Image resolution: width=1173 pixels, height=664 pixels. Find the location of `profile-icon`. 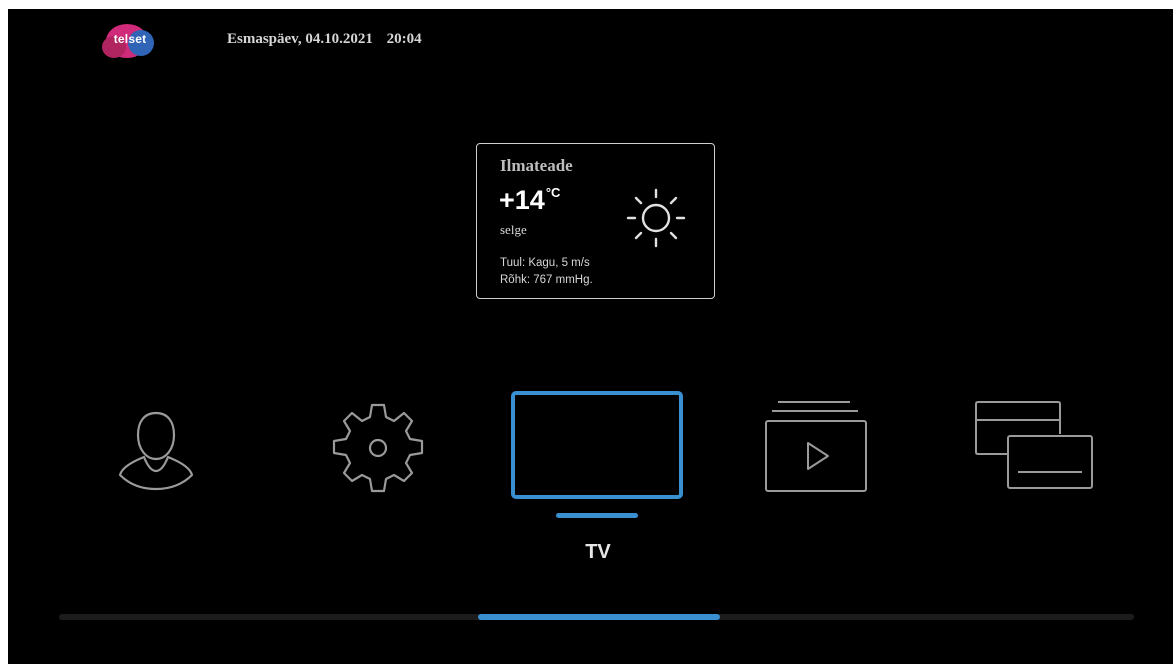

profile-icon is located at coordinates (156, 452).